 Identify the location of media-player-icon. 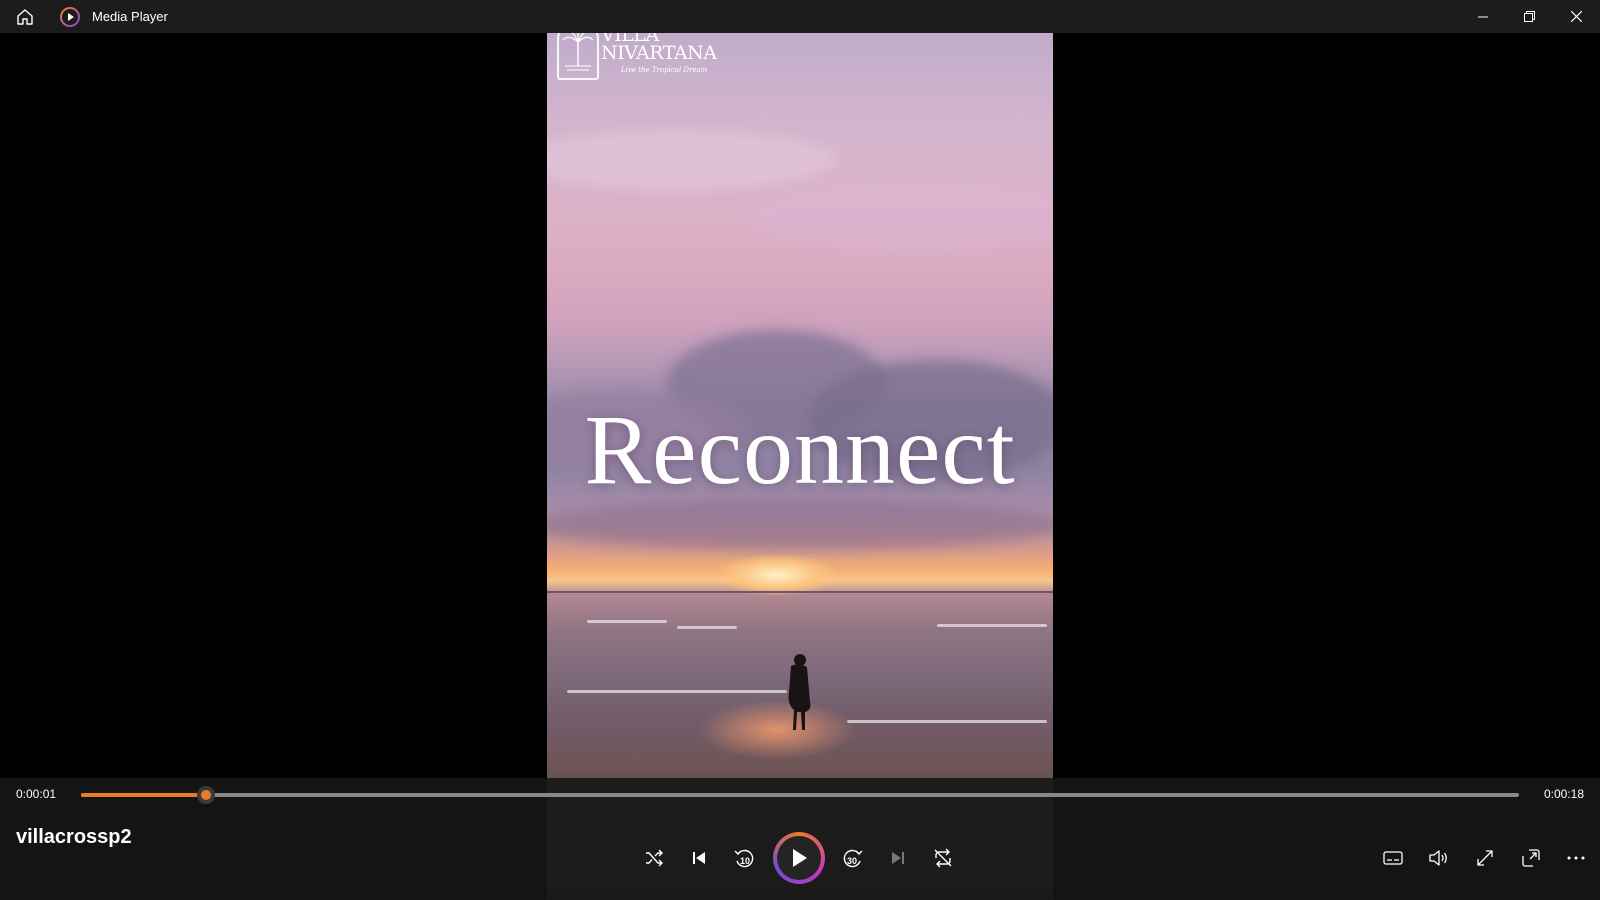
(70, 16).